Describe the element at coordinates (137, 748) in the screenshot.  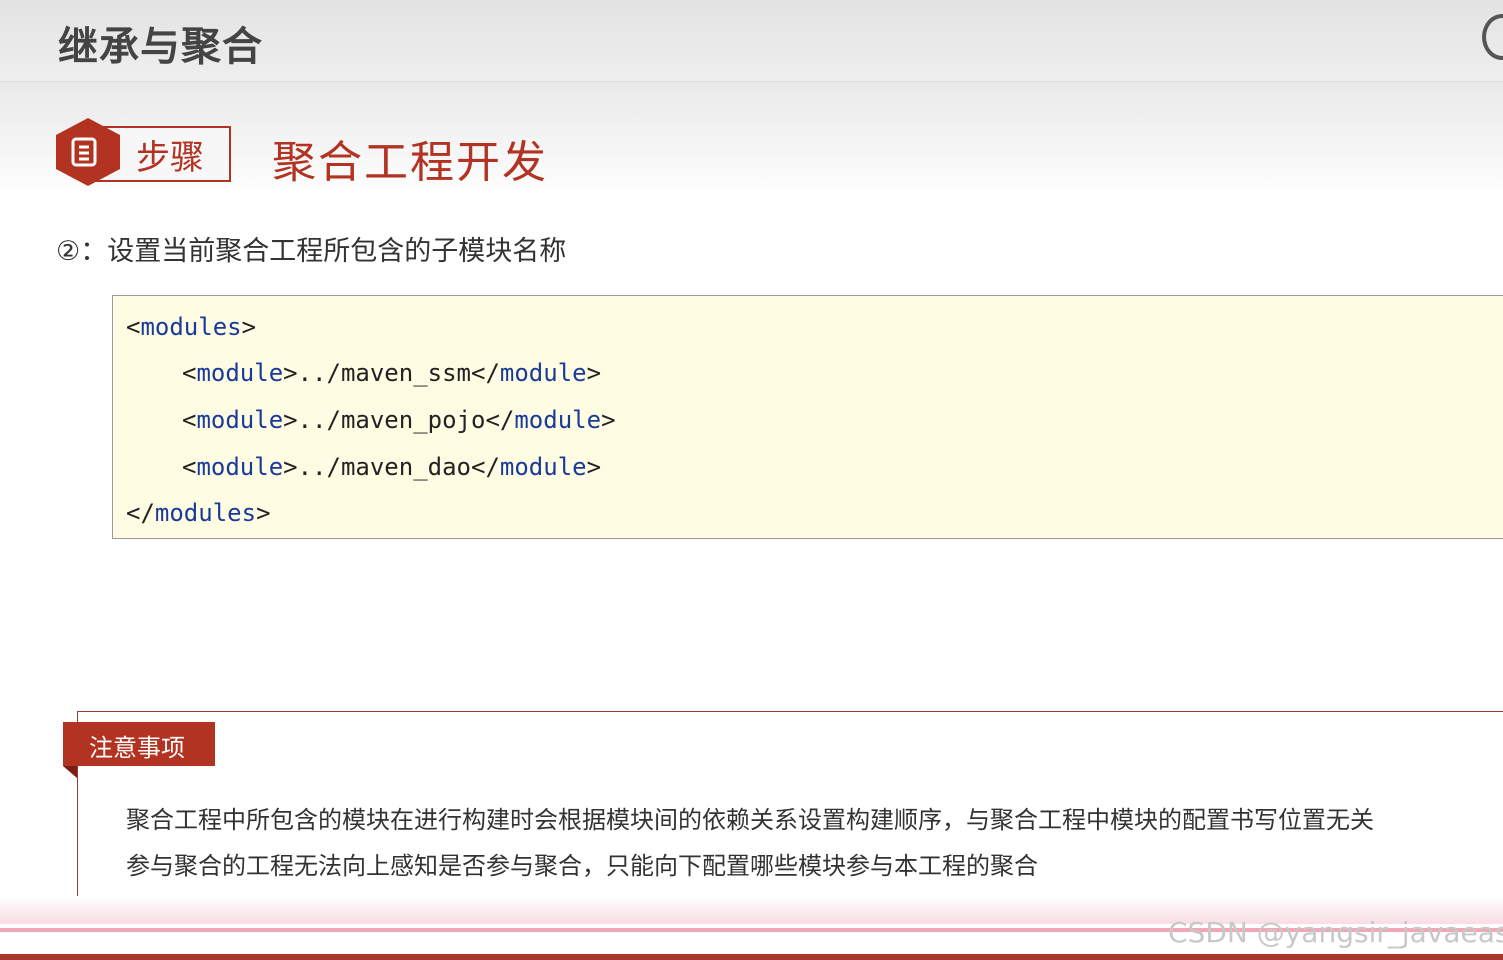
I see `note-tag-label: 注意事项` at that location.